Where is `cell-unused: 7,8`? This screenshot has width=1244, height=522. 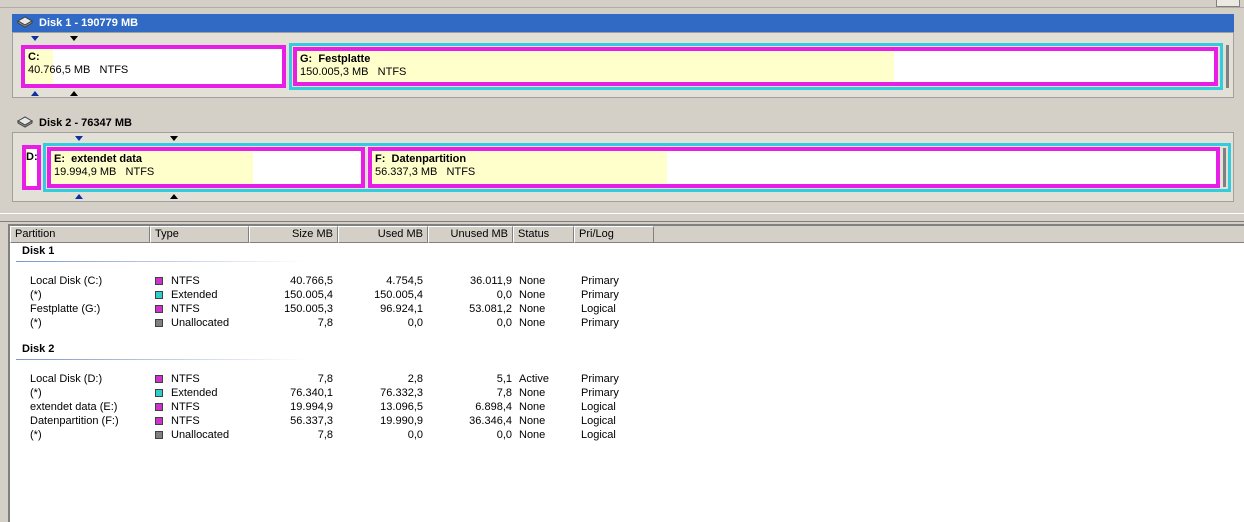
cell-unused: 7,8 is located at coordinates (504, 393).